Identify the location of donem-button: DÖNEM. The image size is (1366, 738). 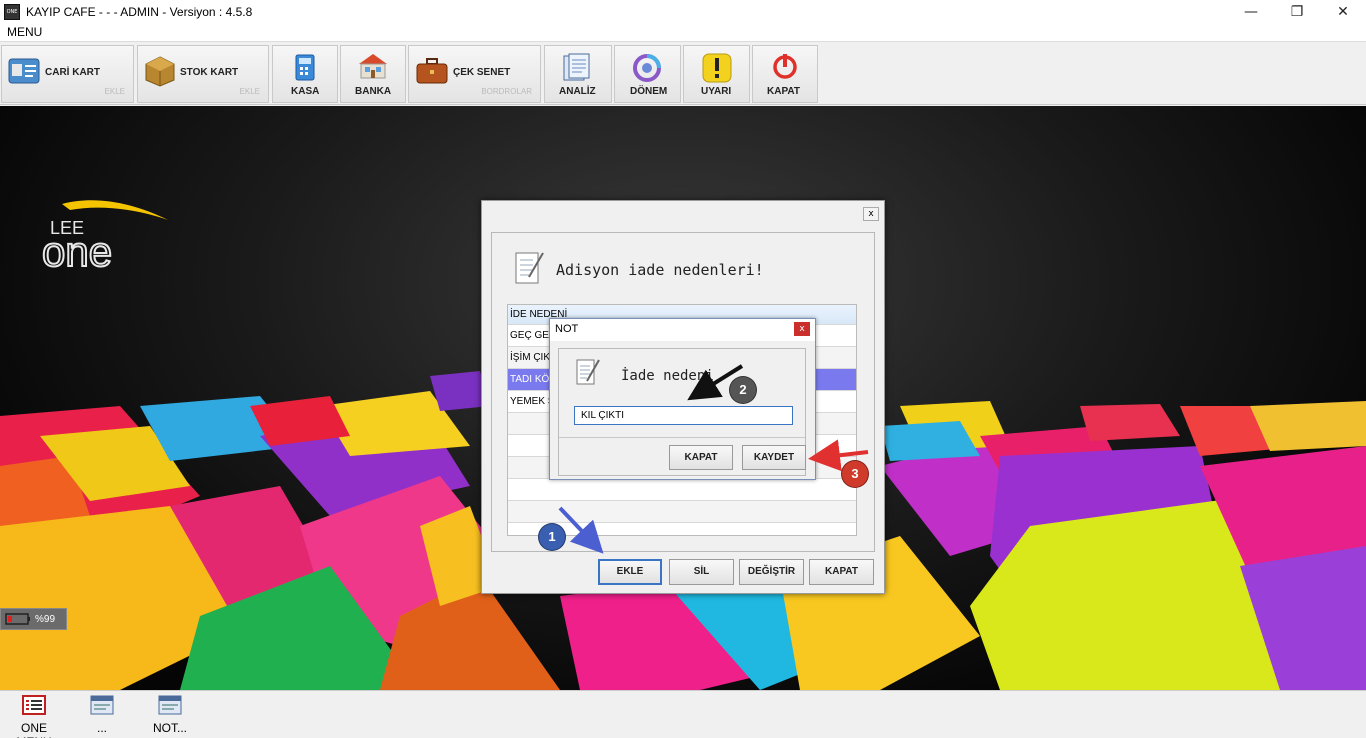
(647, 74).